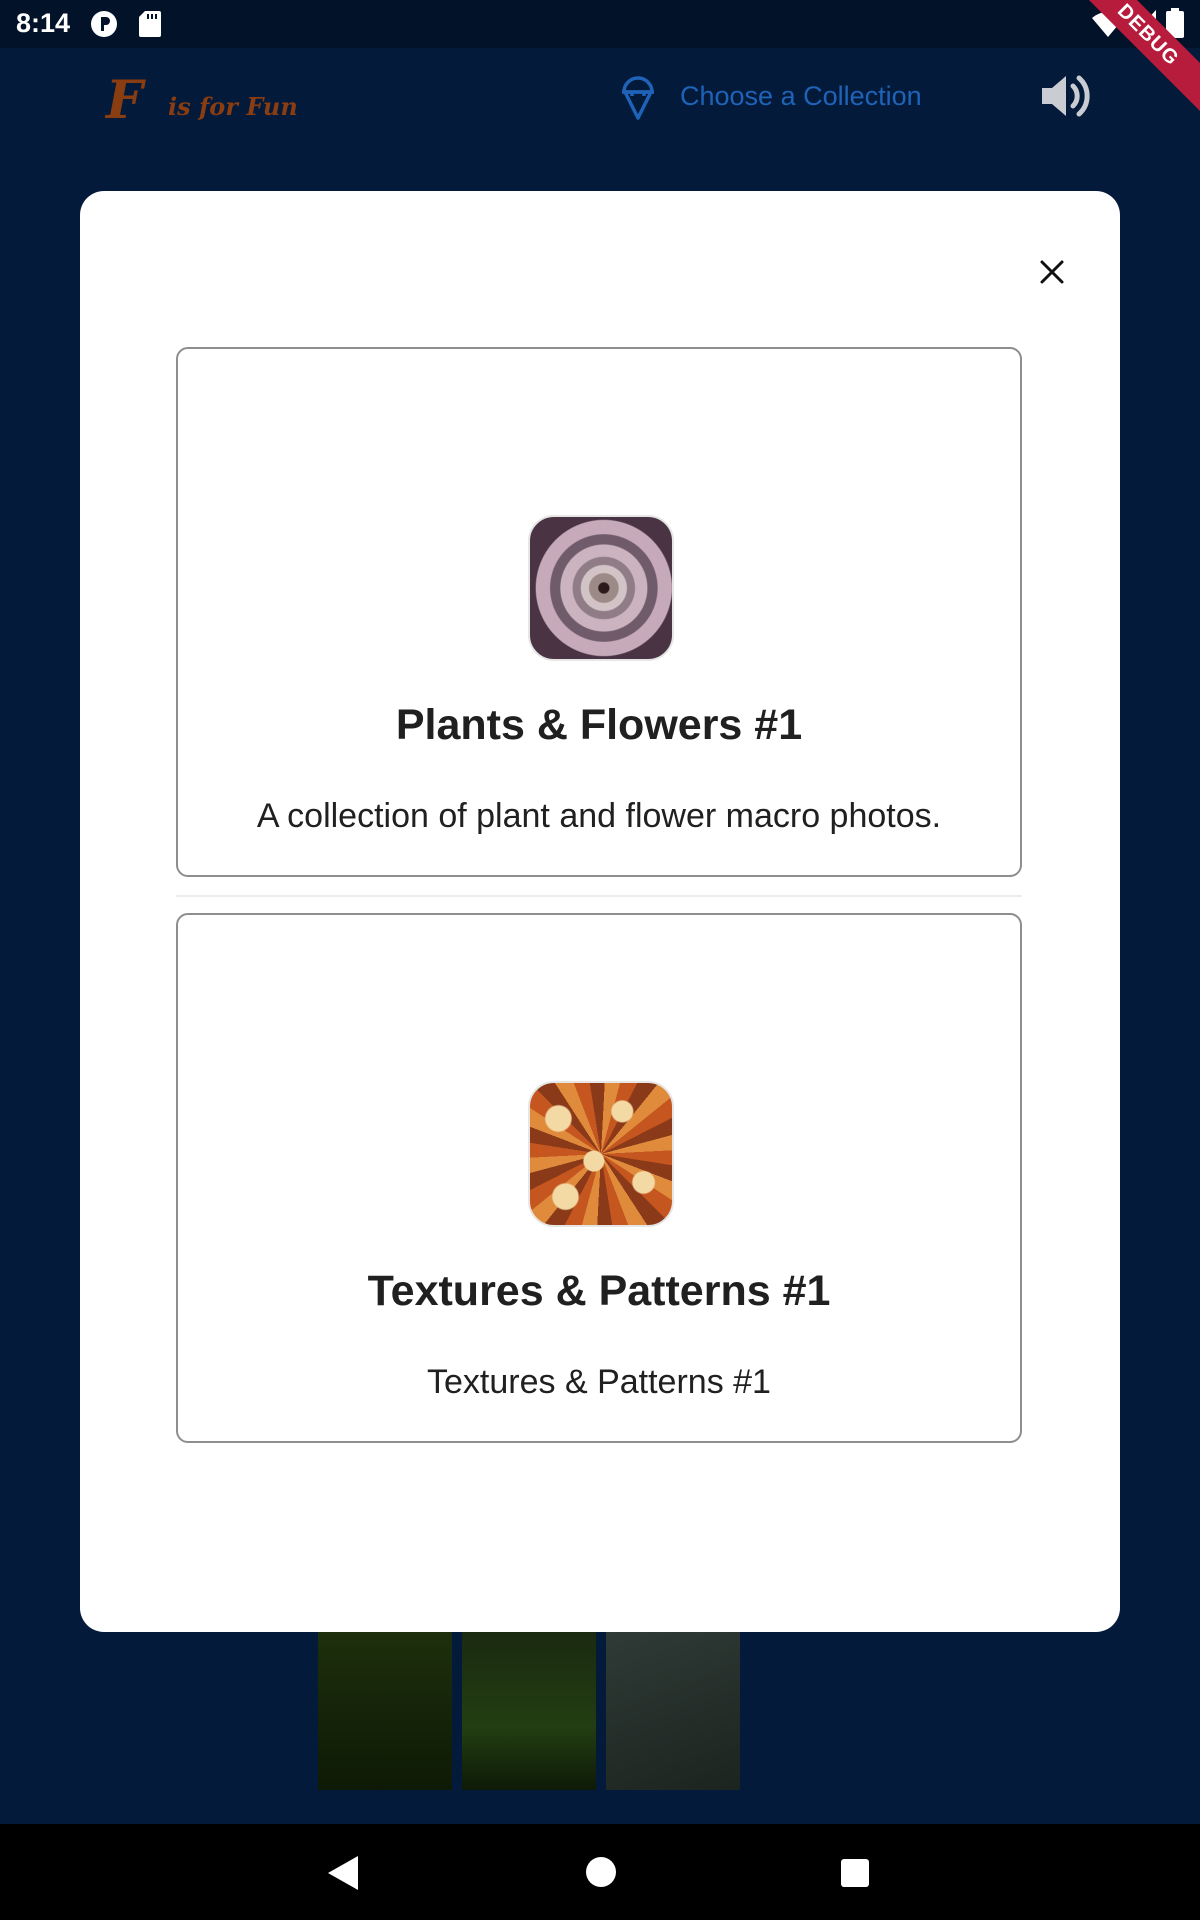 The image size is (1200, 1920). I want to click on home-icon, so click(601, 1872).